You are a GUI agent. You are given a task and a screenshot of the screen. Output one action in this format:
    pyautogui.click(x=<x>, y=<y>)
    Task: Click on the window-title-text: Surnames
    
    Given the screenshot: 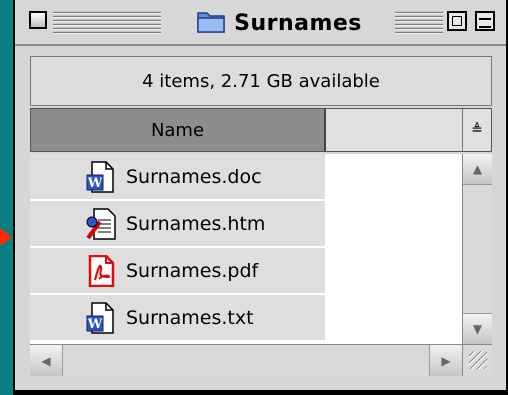 What is the action you would take?
    pyautogui.click(x=298, y=23)
    